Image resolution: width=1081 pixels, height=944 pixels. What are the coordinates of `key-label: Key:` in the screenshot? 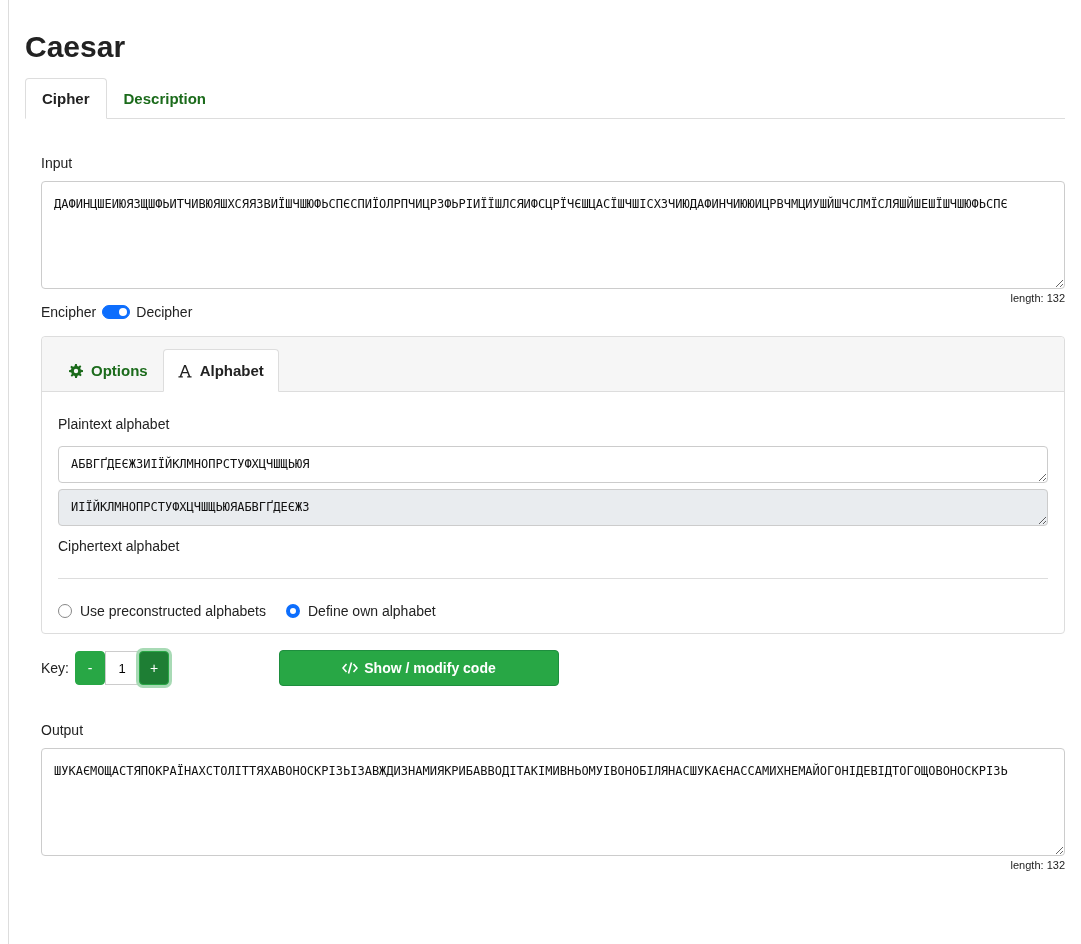 It's located at (55, 668).